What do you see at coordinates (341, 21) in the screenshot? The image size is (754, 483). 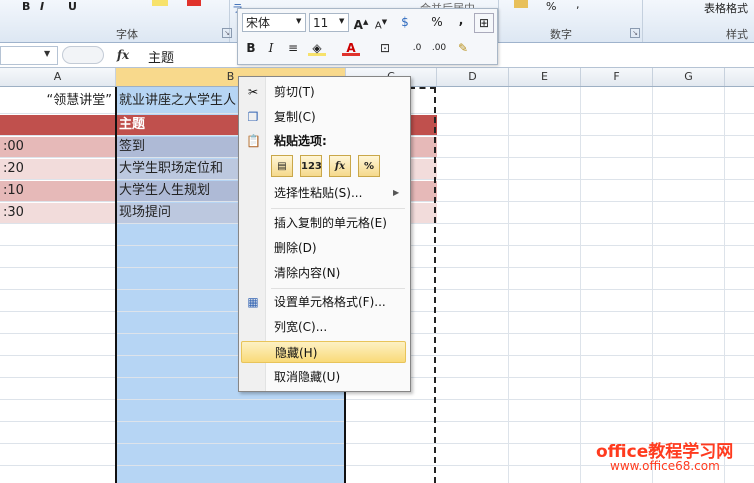 I see `mini-size-dropdown-icon: ▼` at bounding box center [341, 21].